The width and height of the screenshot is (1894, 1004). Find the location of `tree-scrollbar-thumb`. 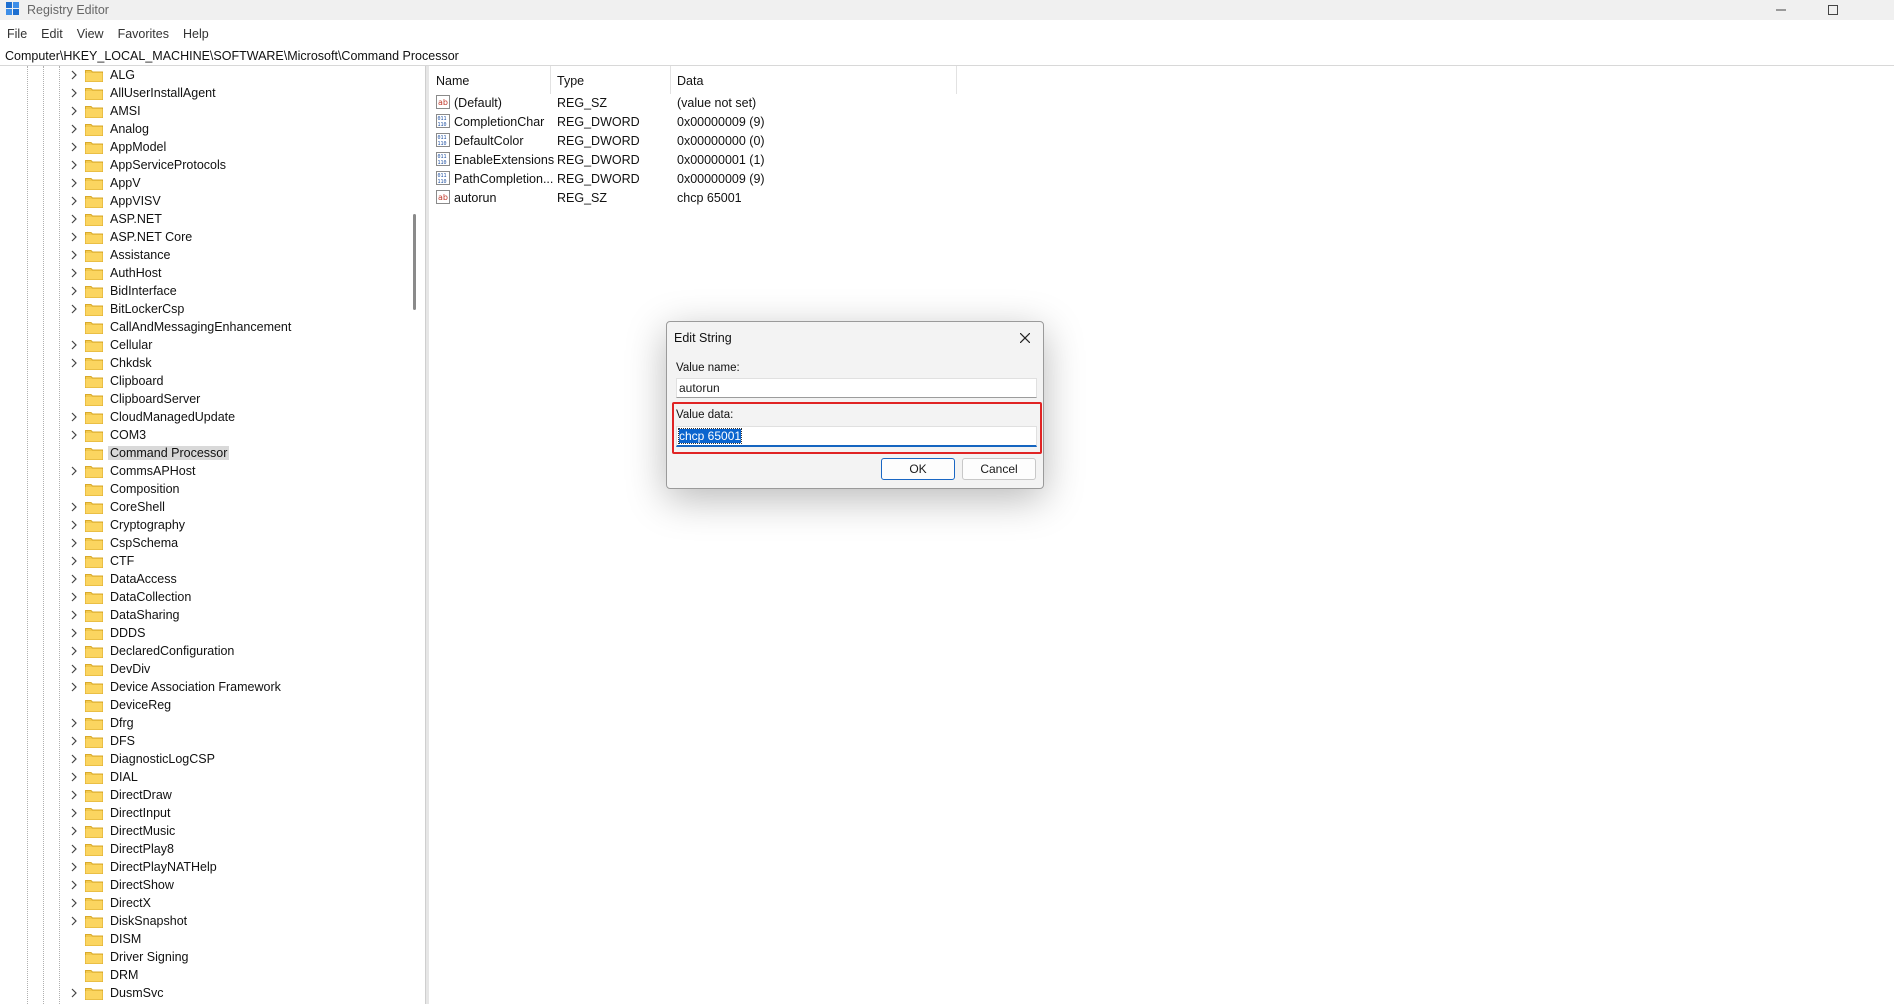

tree-scrollbar-thumb is located at coordinates (414, 262).